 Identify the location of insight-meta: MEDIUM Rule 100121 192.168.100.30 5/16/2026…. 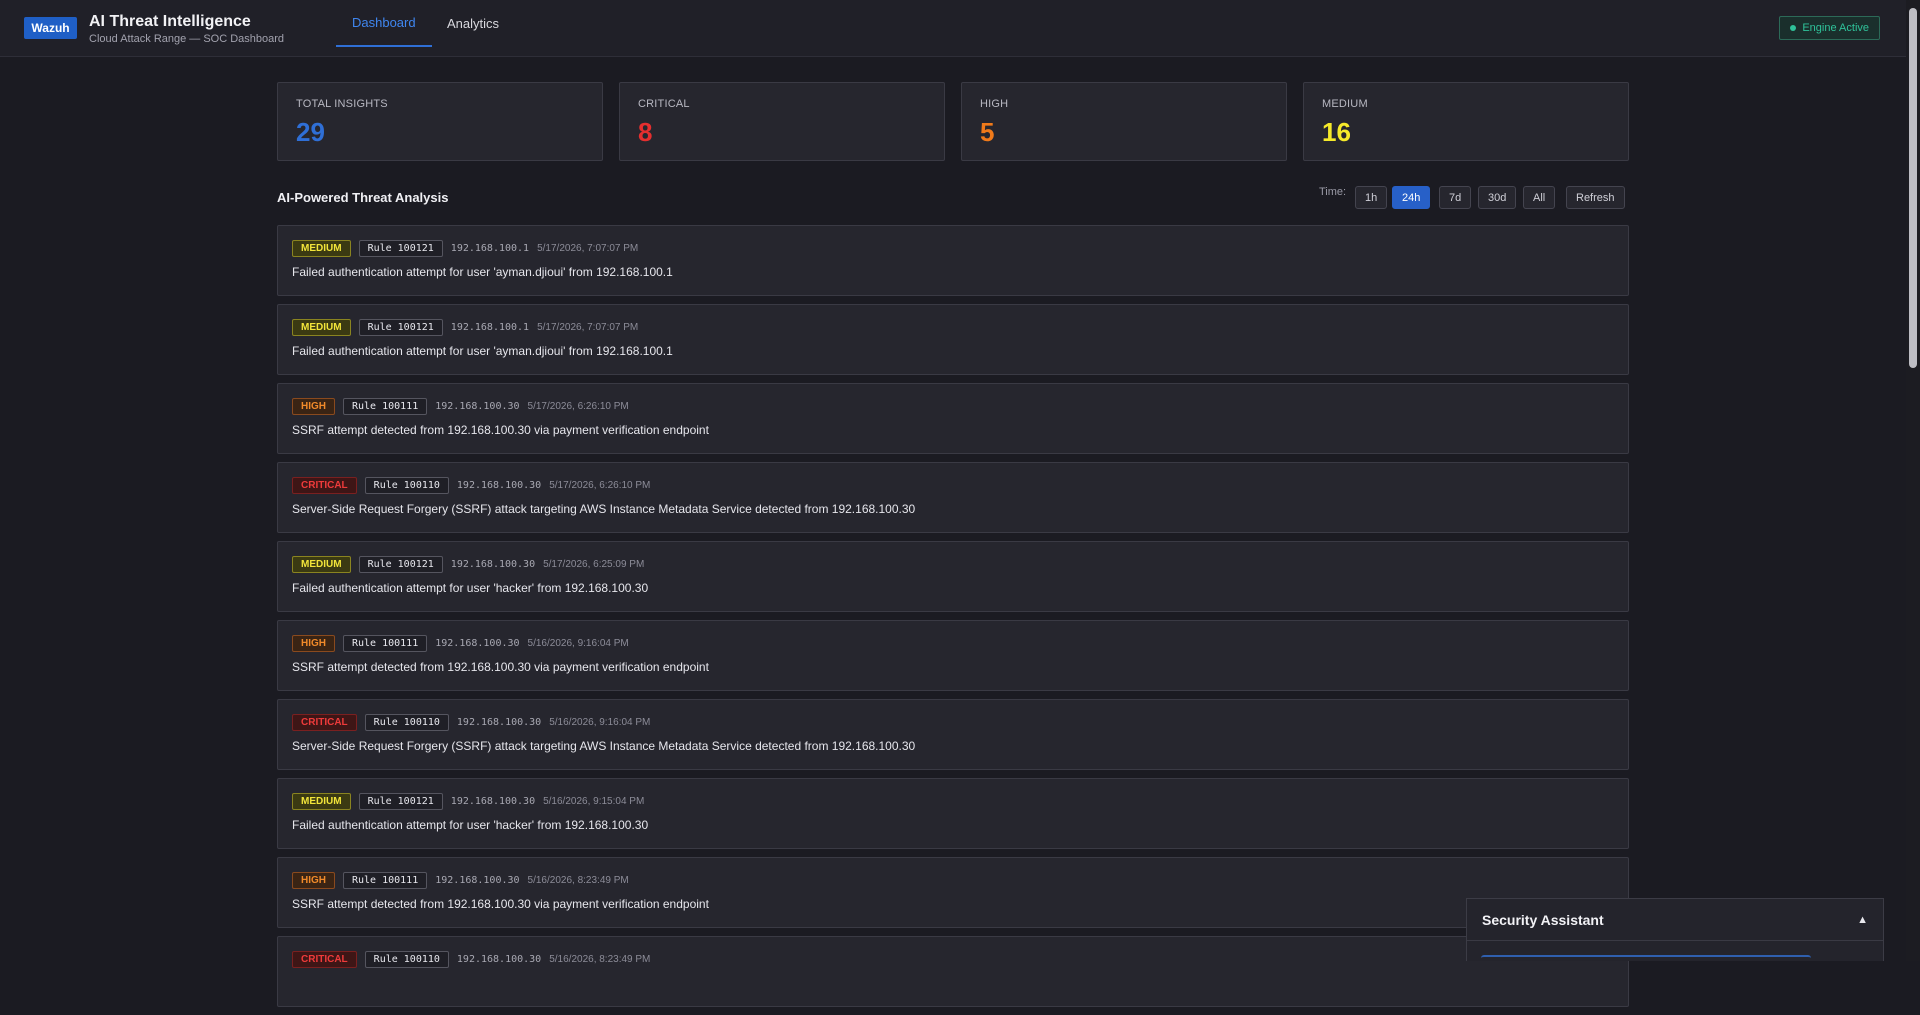
(468, 801).